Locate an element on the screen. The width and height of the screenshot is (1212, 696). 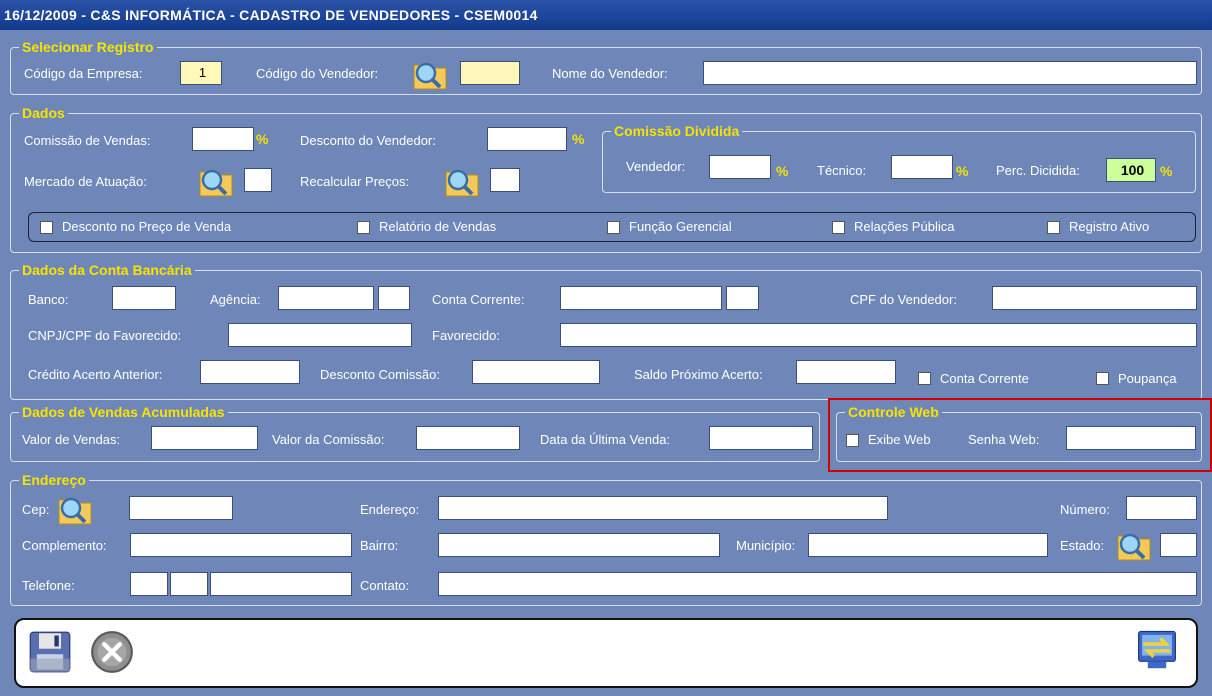
endereco-field is located at coordinates (663, 508).